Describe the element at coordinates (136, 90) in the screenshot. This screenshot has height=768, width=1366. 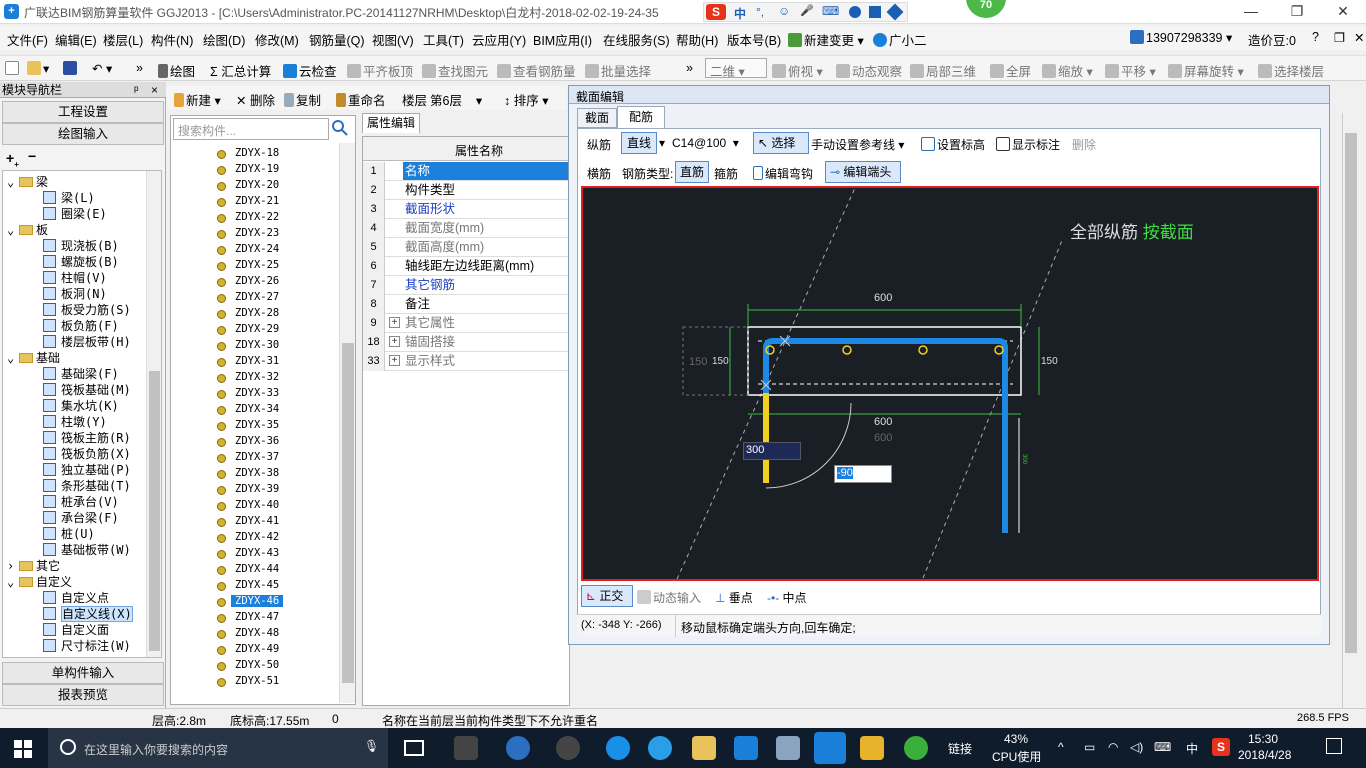
I see `pin-icon: ᵖ` at that location.